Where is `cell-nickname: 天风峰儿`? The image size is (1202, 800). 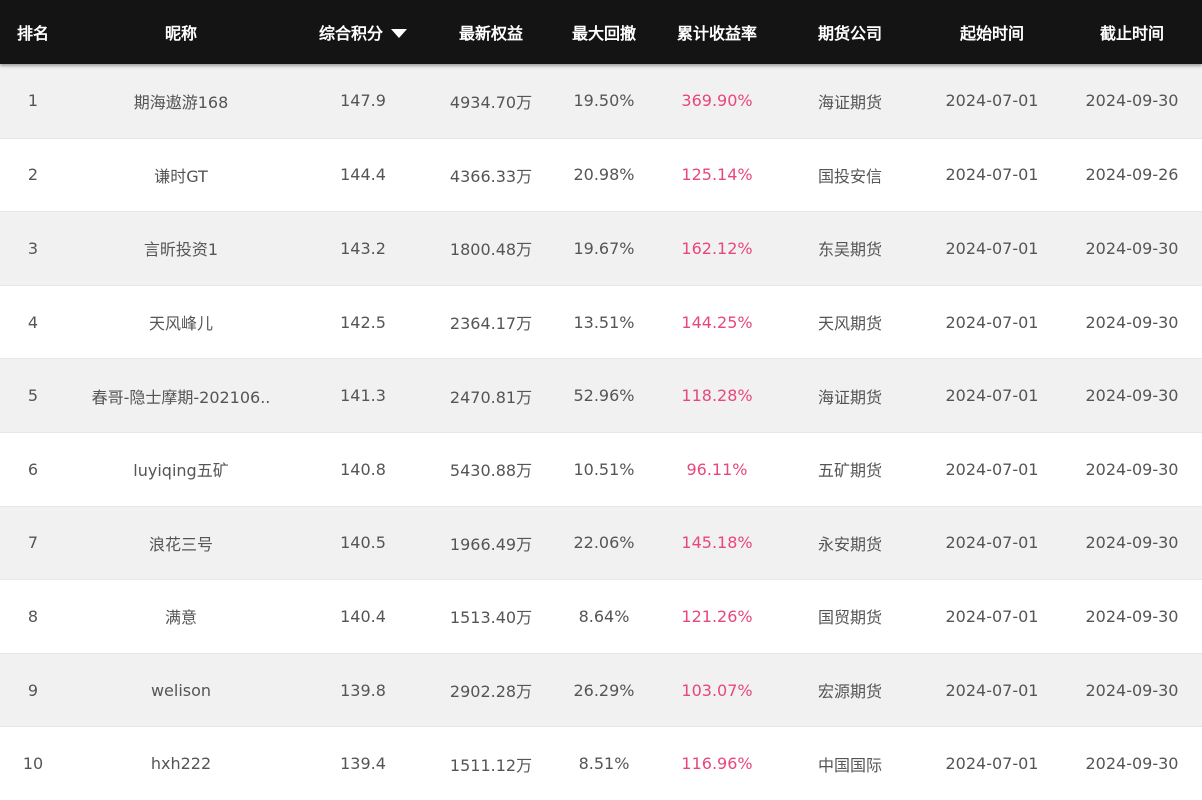
cell-nickname: 天风峰儿 is located at coordinates (180, 324).